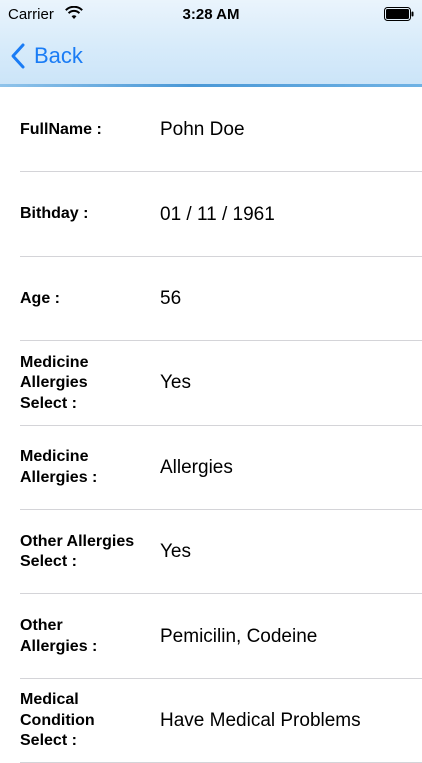  I want to click on detail-value: Pohn Doe, so click(202, 130).